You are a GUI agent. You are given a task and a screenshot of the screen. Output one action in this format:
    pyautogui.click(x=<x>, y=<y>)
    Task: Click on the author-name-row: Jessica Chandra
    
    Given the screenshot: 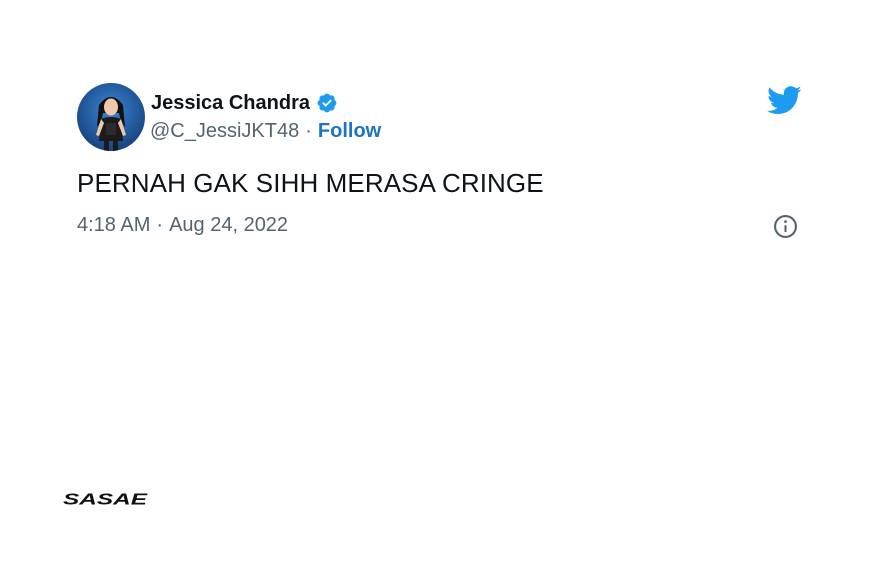 What is the action you would take?
    pyautogui.click(x=244, y=103)
    